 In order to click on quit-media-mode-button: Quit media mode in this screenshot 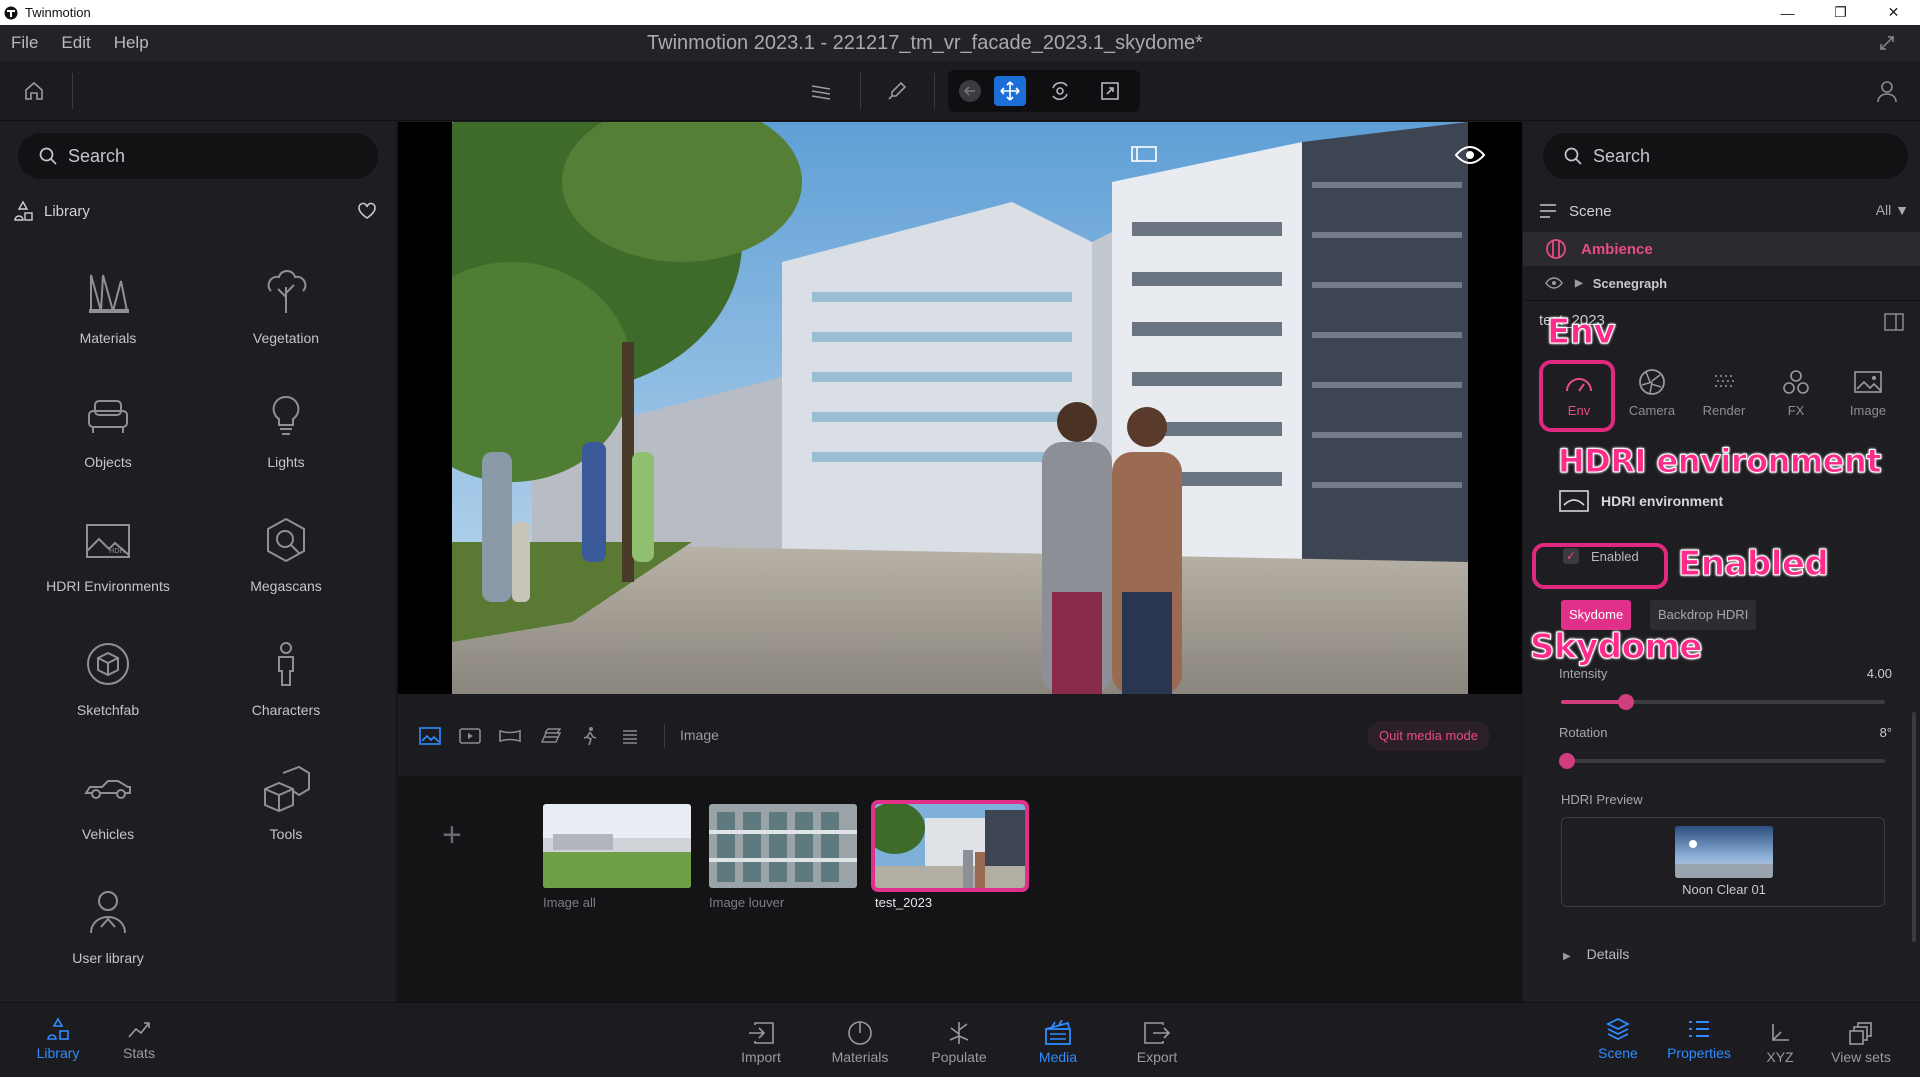, I will do `click(1428, 736)`.